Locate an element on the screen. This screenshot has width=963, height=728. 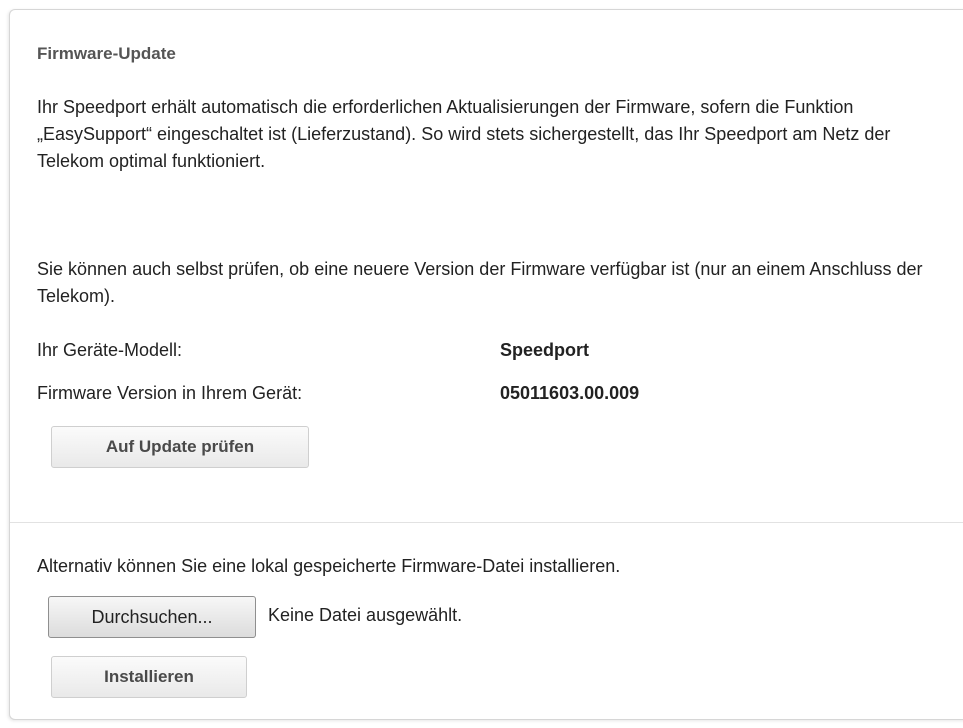
firmware-version-label: Firmware Version in Ihrem Gerät: is located at coordinates (170, 393).